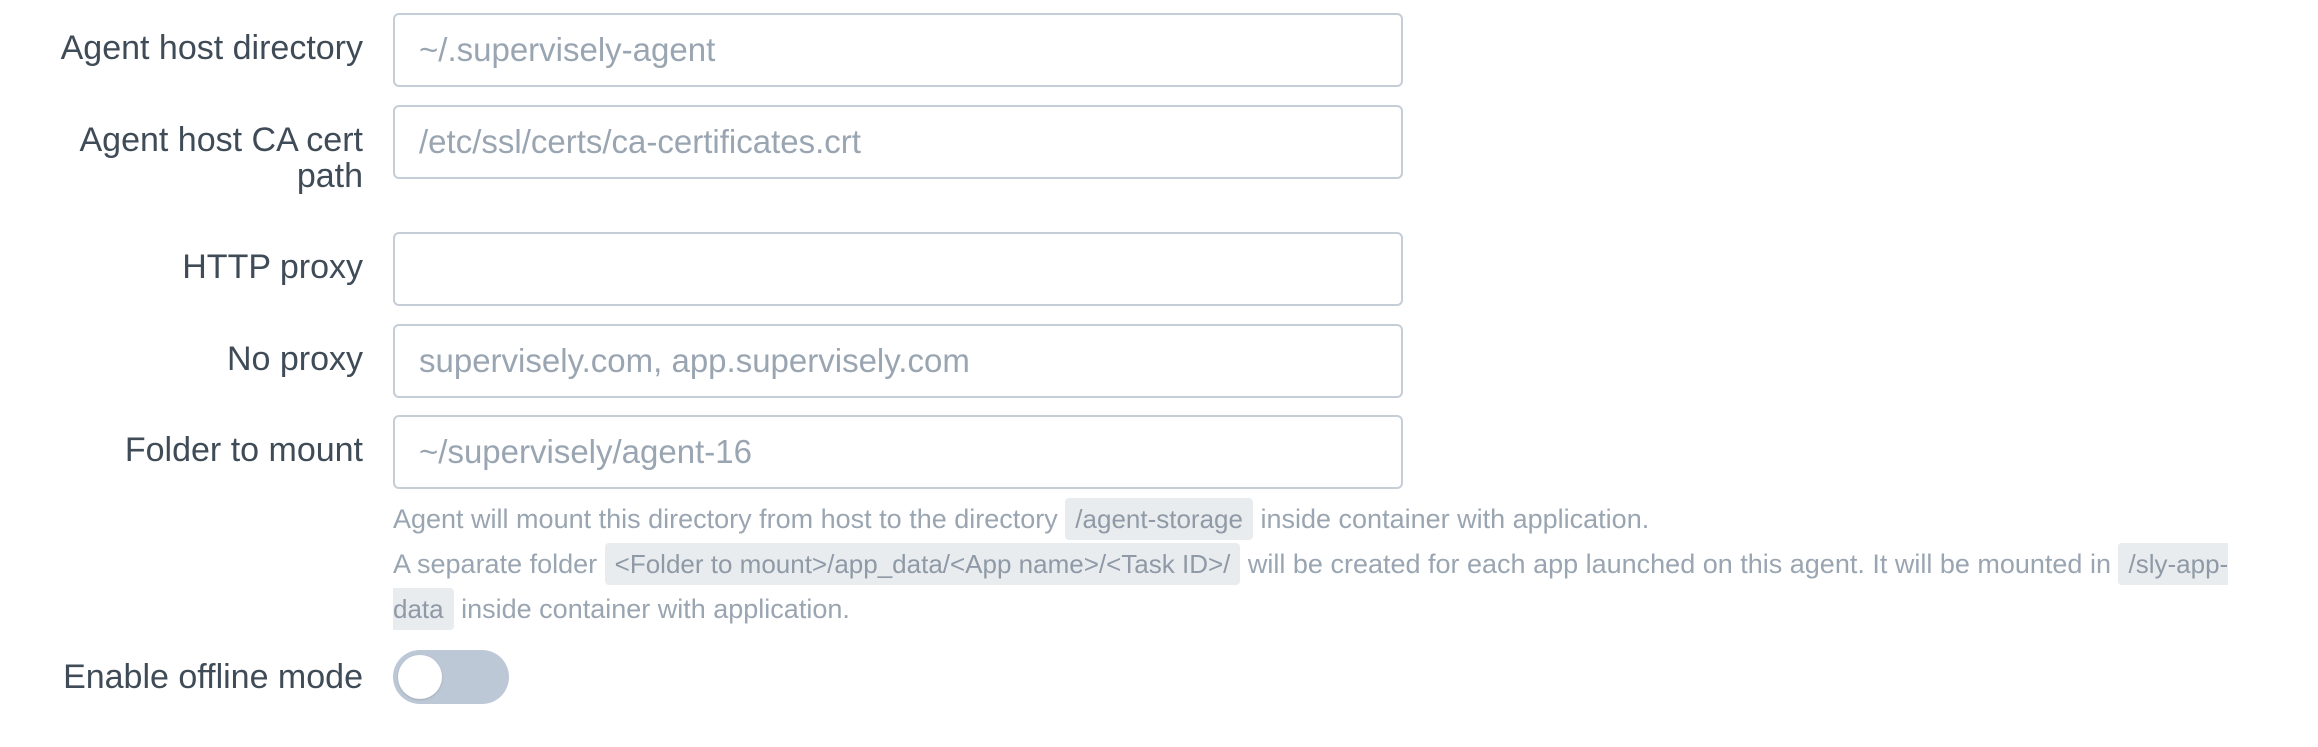  What do you see at coordinates (420, 677) in the screenshot?
I see `toggle-knob` at bounding box center [420, 677].